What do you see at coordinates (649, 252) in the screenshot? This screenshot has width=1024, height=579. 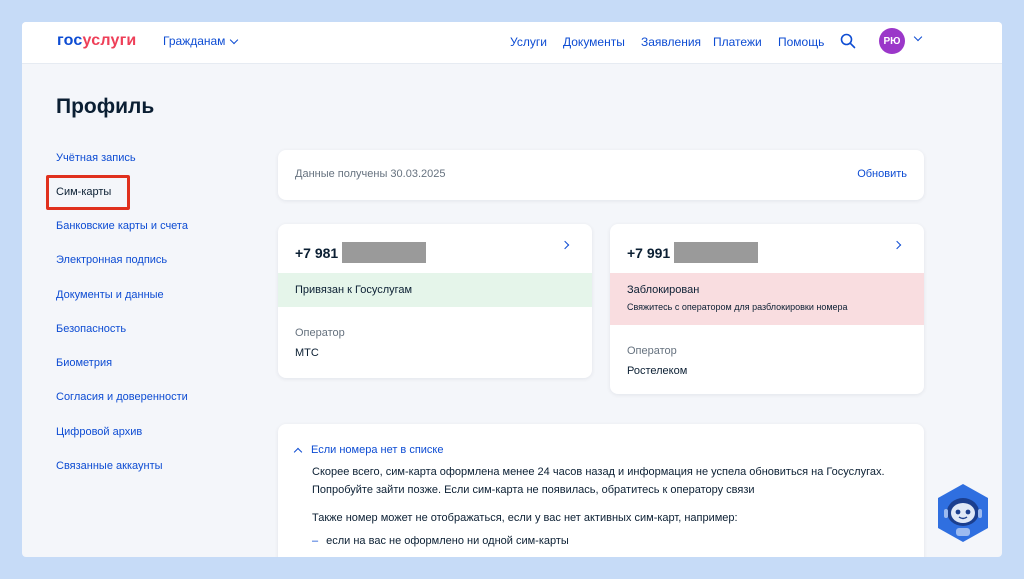 I see `phone-prefix: +7 991` at bounding box center [649, 252].